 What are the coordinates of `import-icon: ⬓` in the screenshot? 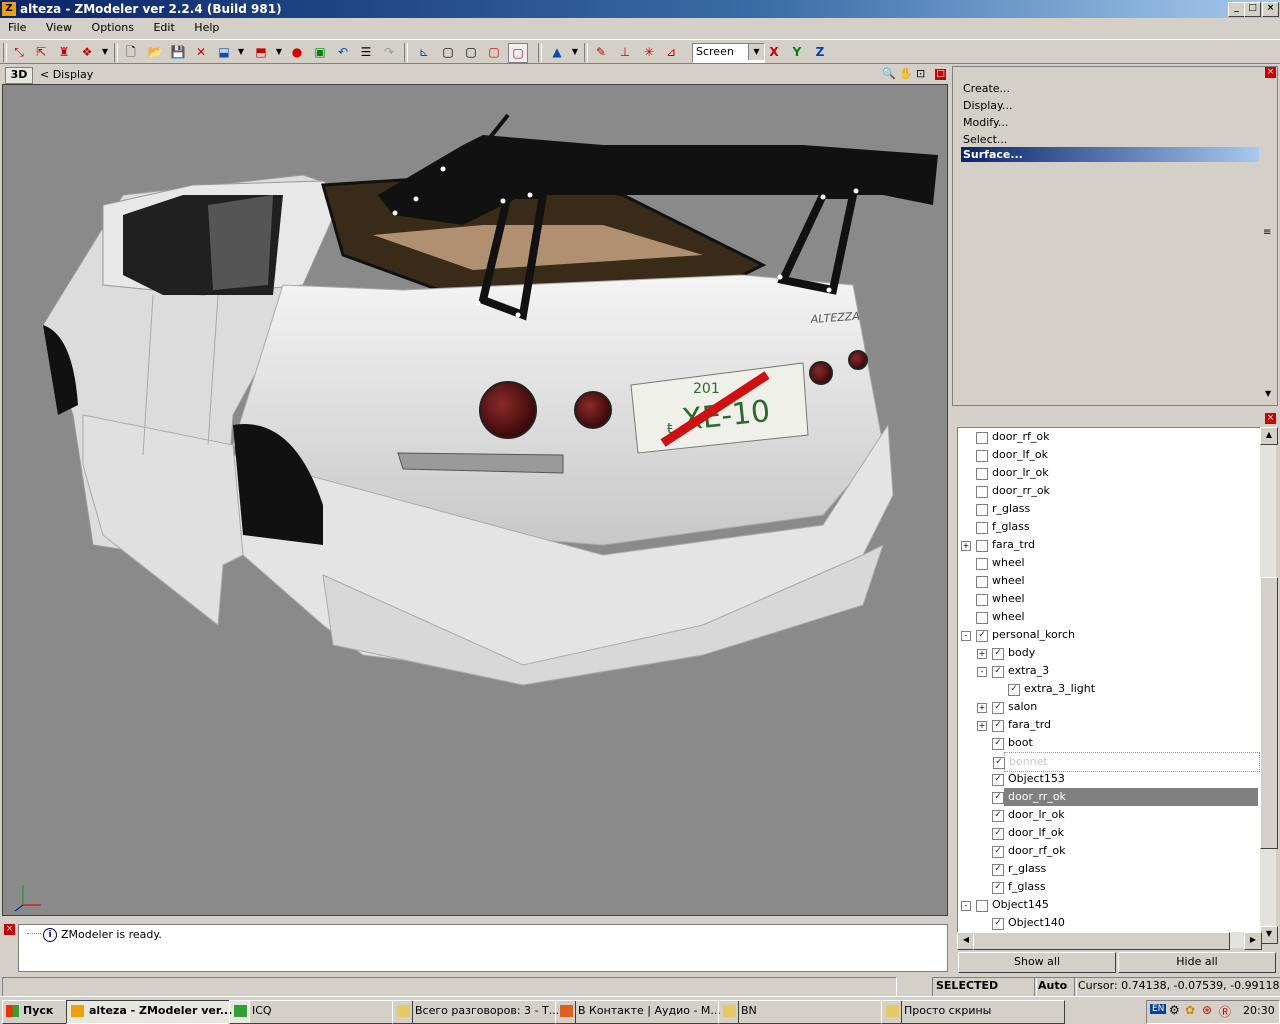 It's located at (224, 52).